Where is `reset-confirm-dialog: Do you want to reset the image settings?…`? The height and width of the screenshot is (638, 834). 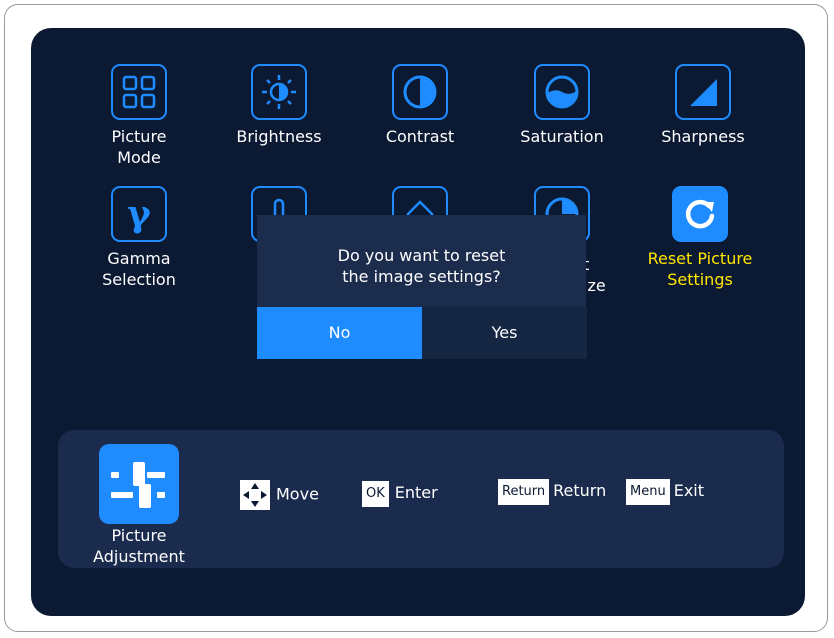 reset-confirm-dialog: Do you want to reset the image settings?… is located at coordinates (422, 287).